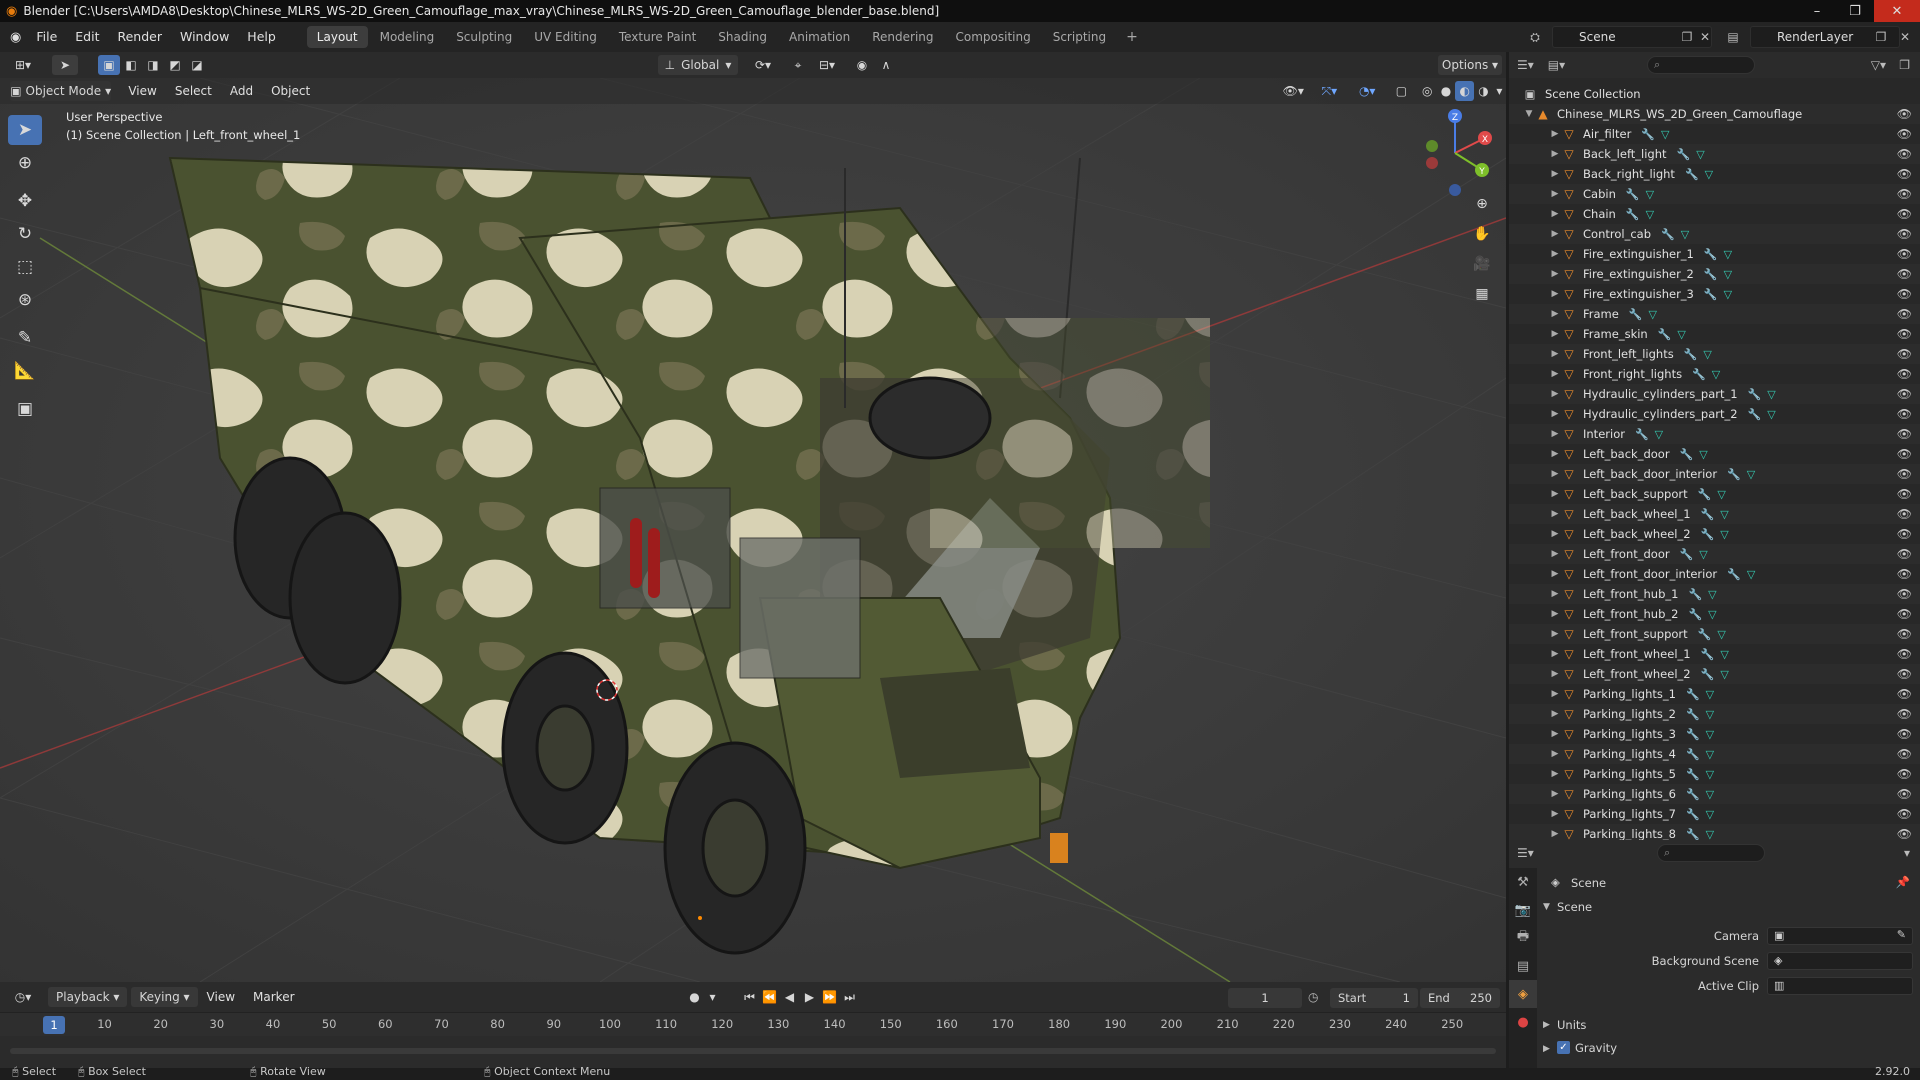 The width and height of the screenshot is (1920, 1080). I want to click on jump-end-icon: ⏭, so click(850, 997).